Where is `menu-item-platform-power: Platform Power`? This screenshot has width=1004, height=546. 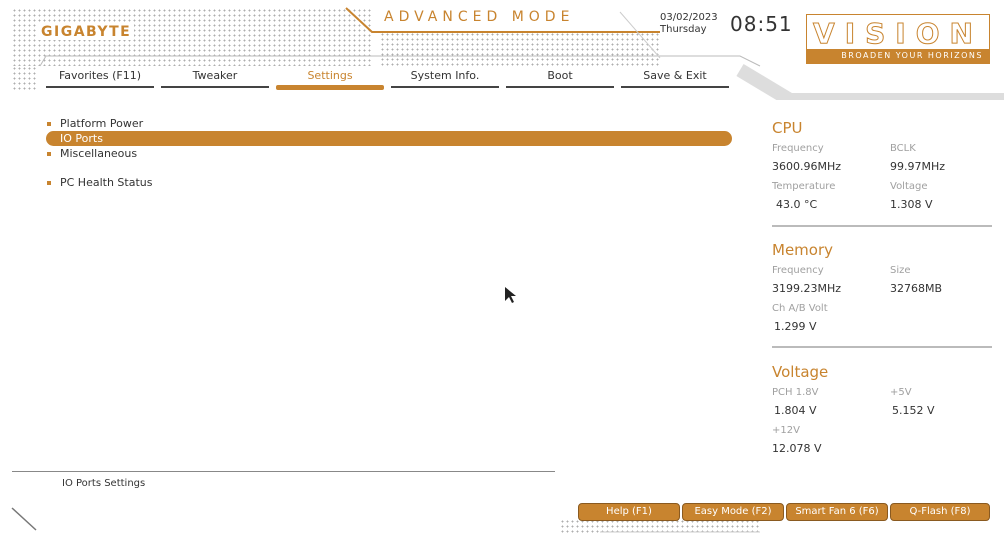
menu-item-platform-power: Platform Power is located at coordinates (389, 123).